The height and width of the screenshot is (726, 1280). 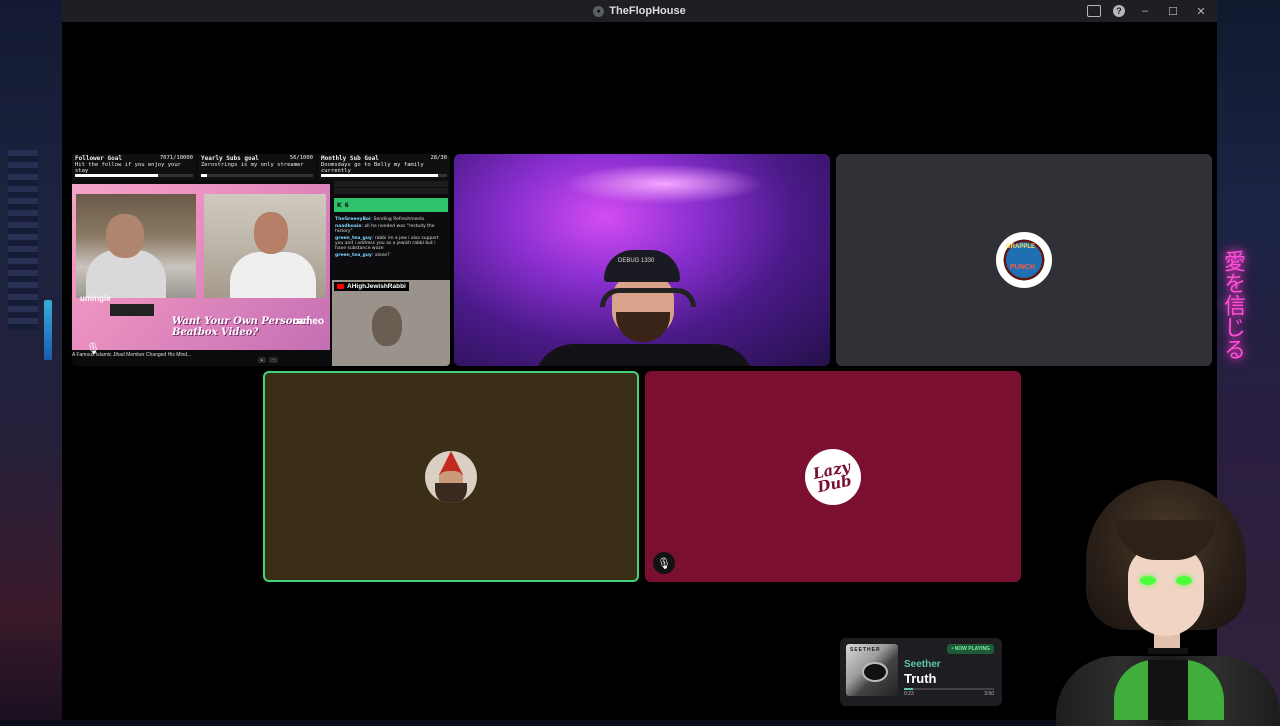 What do you see at coordinates (970, 649) in the screenshot?
I see `now-playing-badge: • NOW PLAYING` at bounding box center [970, 649].